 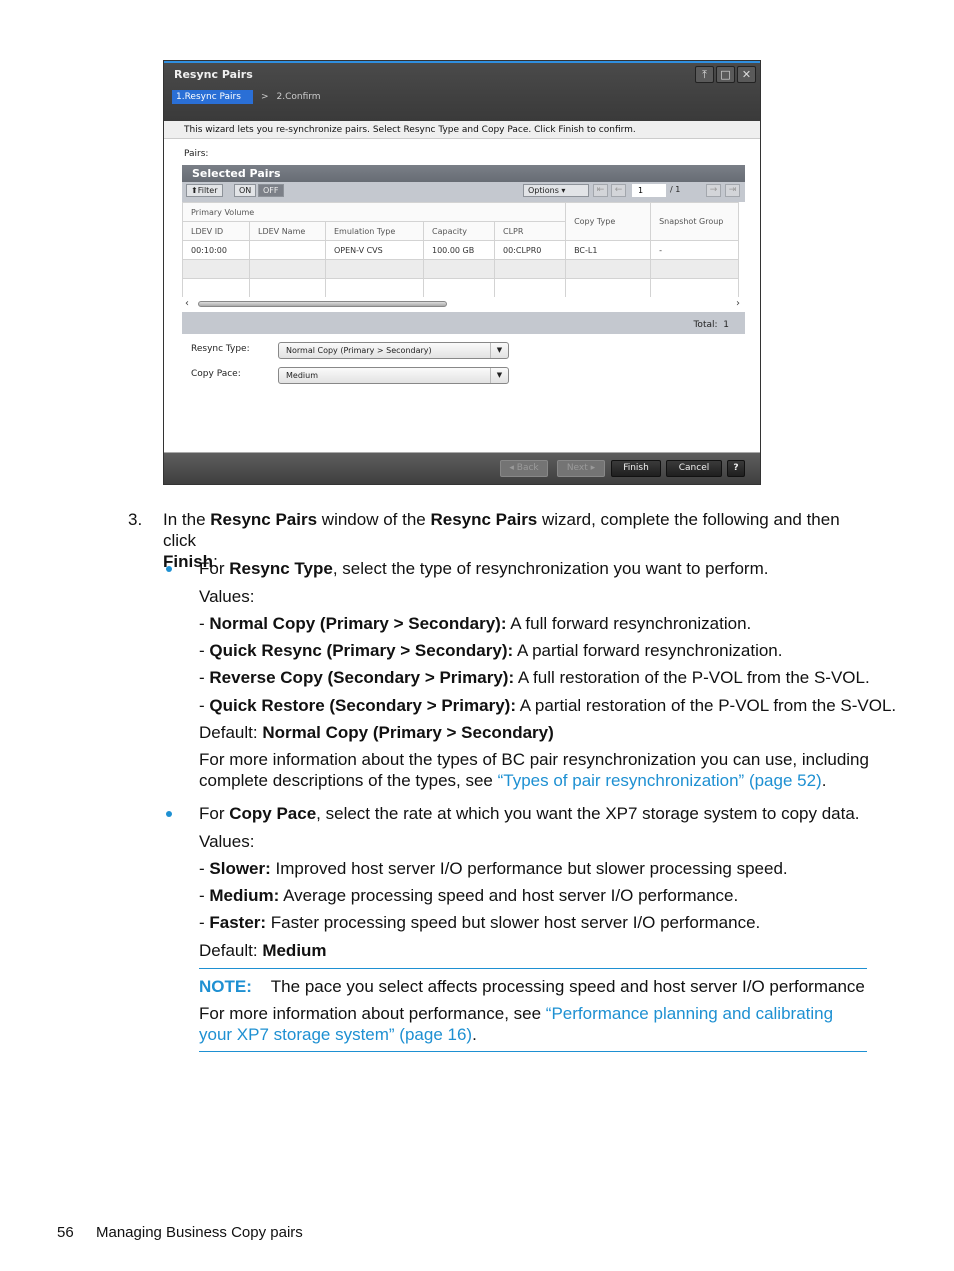 I want to click on column-header-capacity: Capacity, so click(x=459, y=231).